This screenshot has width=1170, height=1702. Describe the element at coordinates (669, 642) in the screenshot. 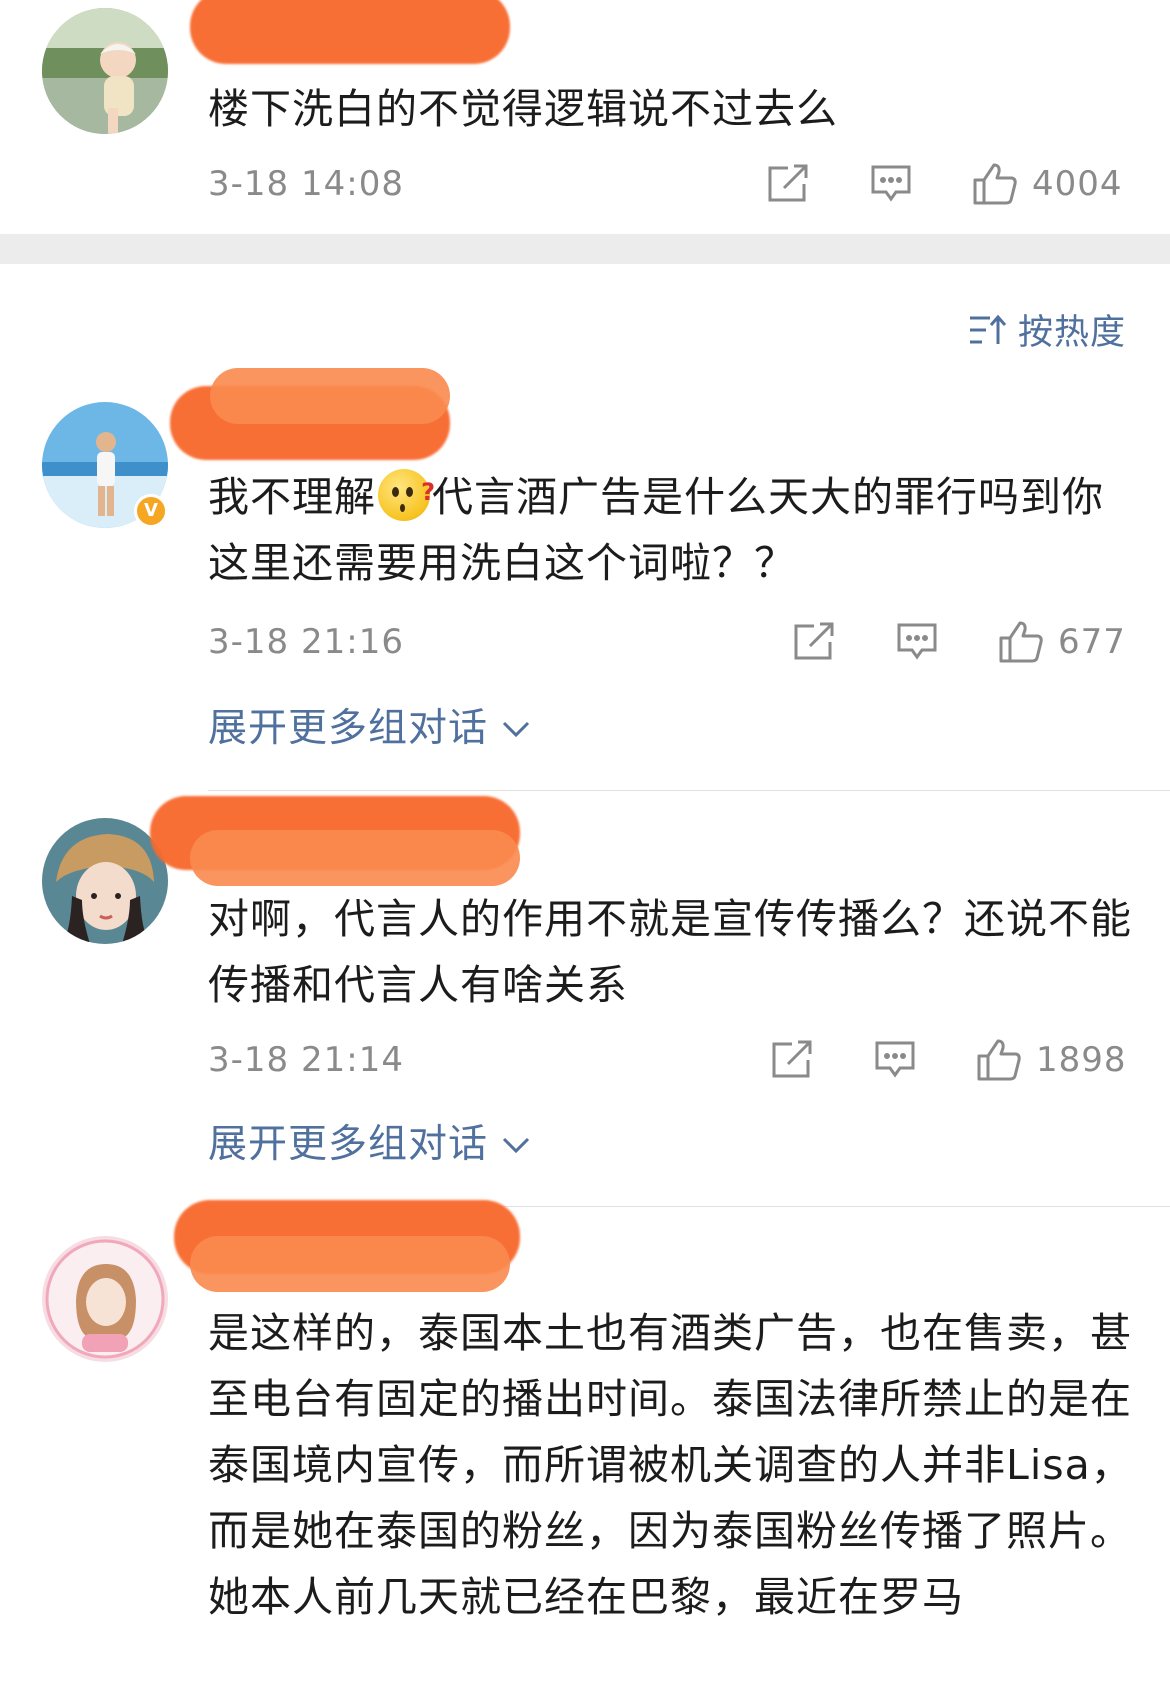

I see `comment-meta: 3-18 21:16 677` at that location.